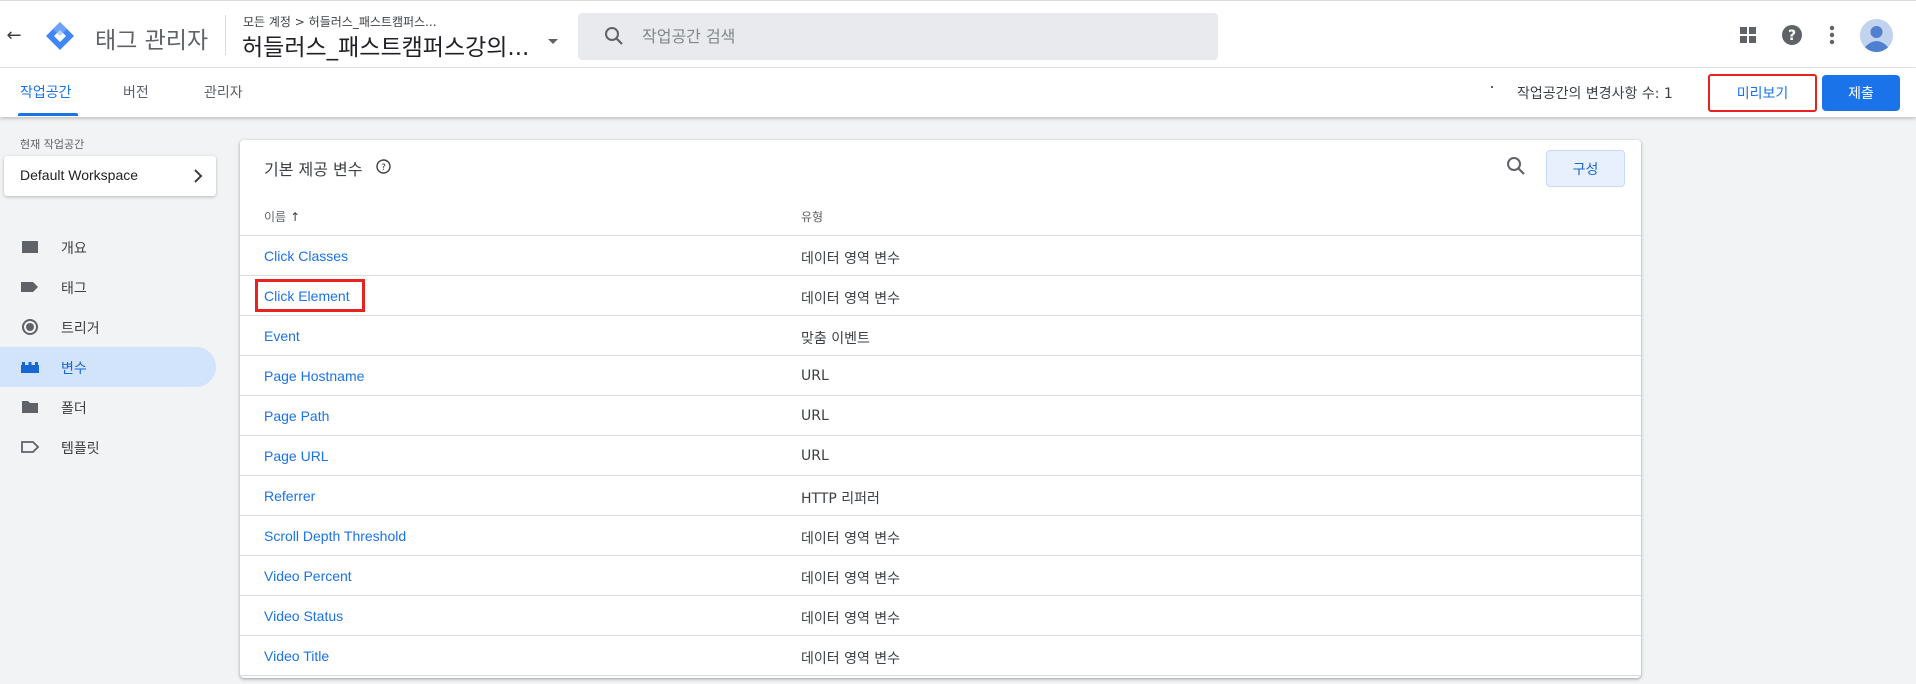 The image size is (1916, 684). I want to click on table-row: Video Status 데이터 영역 변수, so click(940, 616).